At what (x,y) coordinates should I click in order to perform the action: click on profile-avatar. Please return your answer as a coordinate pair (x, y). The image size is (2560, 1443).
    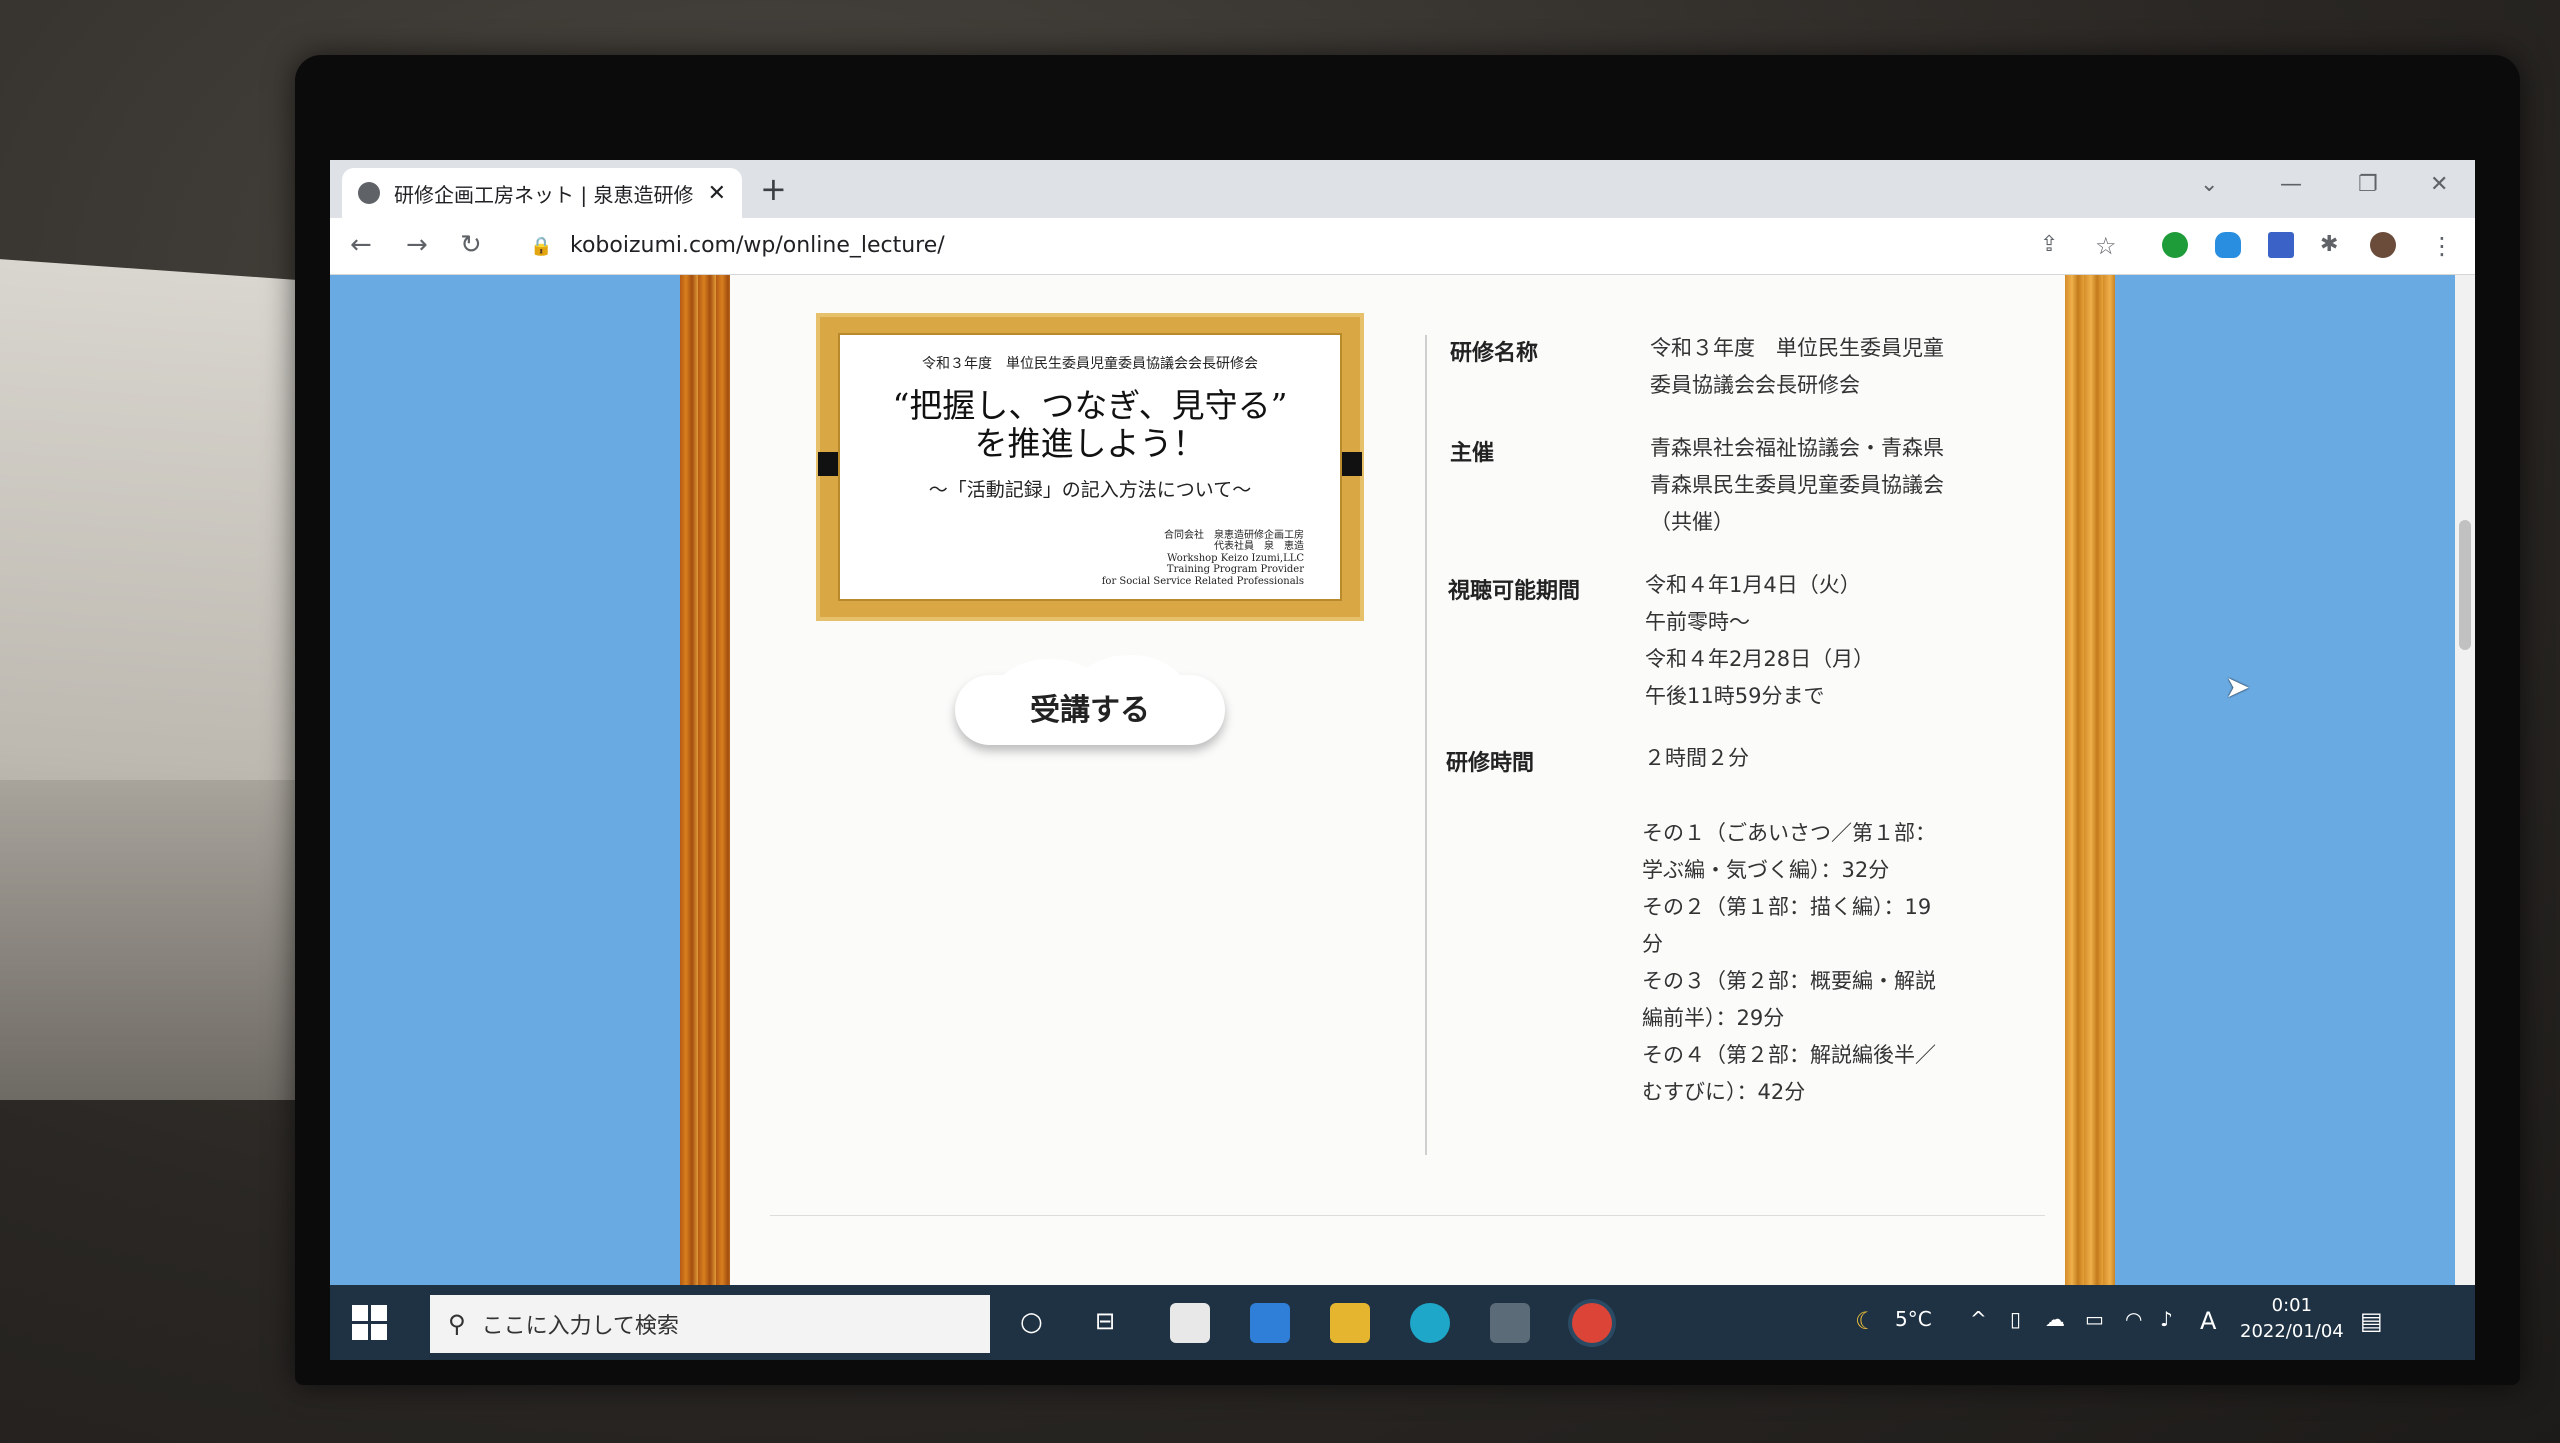
    Looking at the image, I should click on (2383, 245).